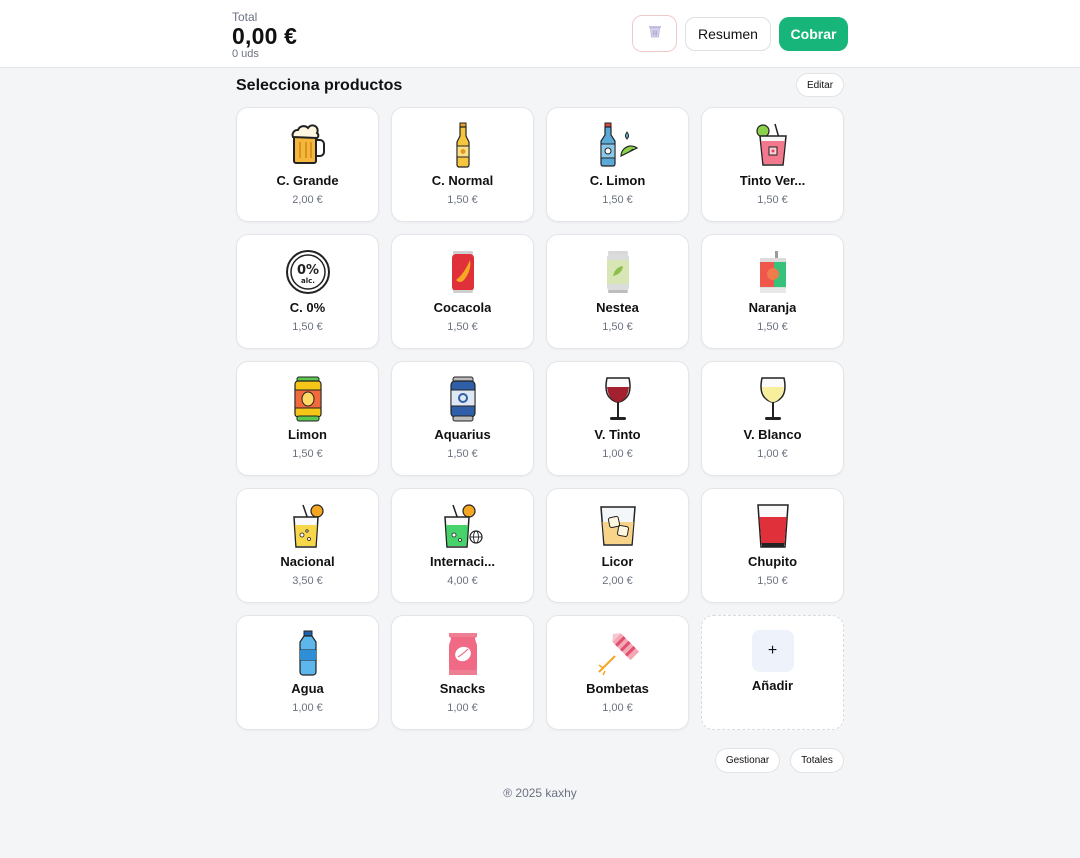  I want to click on edit-button: Editar, so click(820, 85).